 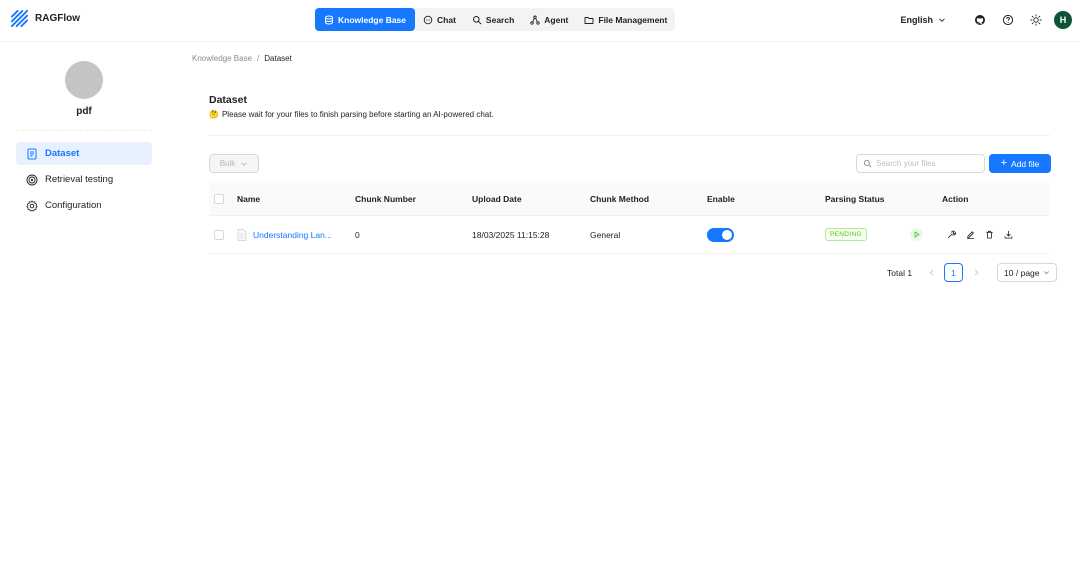 I want to click on tool-icon, so click(x=951, y=234).